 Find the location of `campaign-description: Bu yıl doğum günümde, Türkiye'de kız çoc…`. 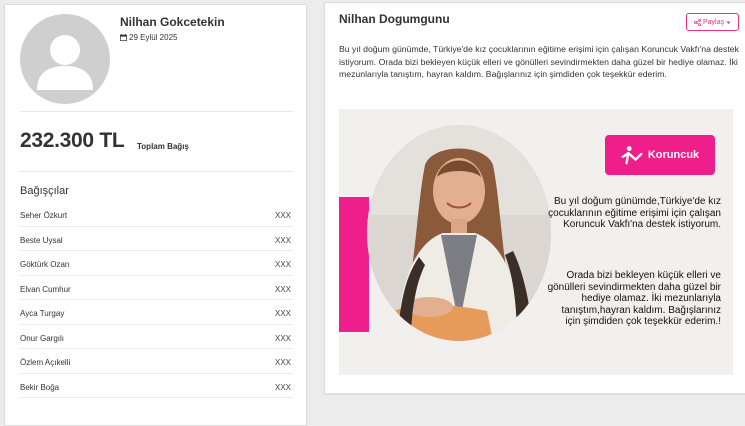

campaign-description: Bu yıl doğum günümde, Türkiye'de kız çoc… is located at coordinates (539, 62).